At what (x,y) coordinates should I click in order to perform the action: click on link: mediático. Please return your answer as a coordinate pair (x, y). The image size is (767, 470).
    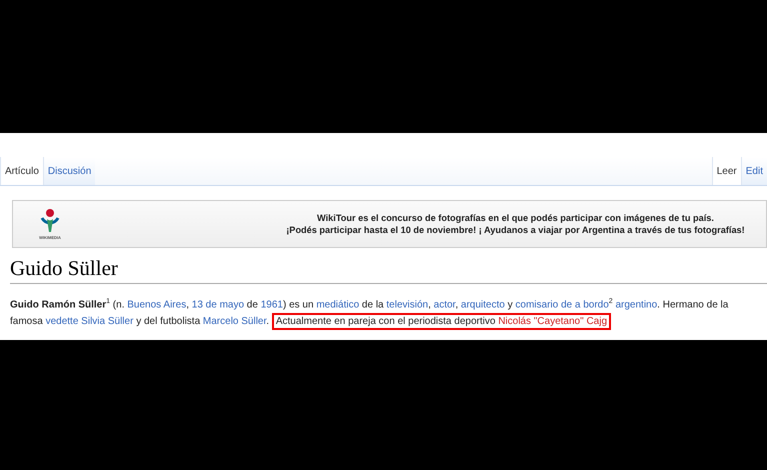
    Looking at the image, I should click on (338, 304).